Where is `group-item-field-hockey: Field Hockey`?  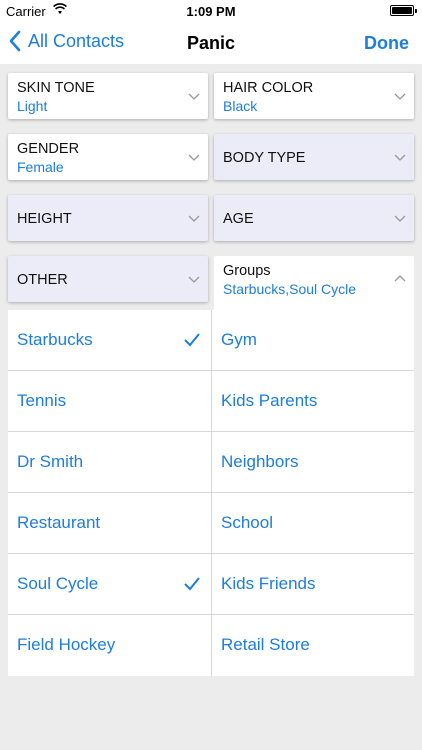
group-item-field-hockey: Field Hockey is located at coordinates (109, 645).